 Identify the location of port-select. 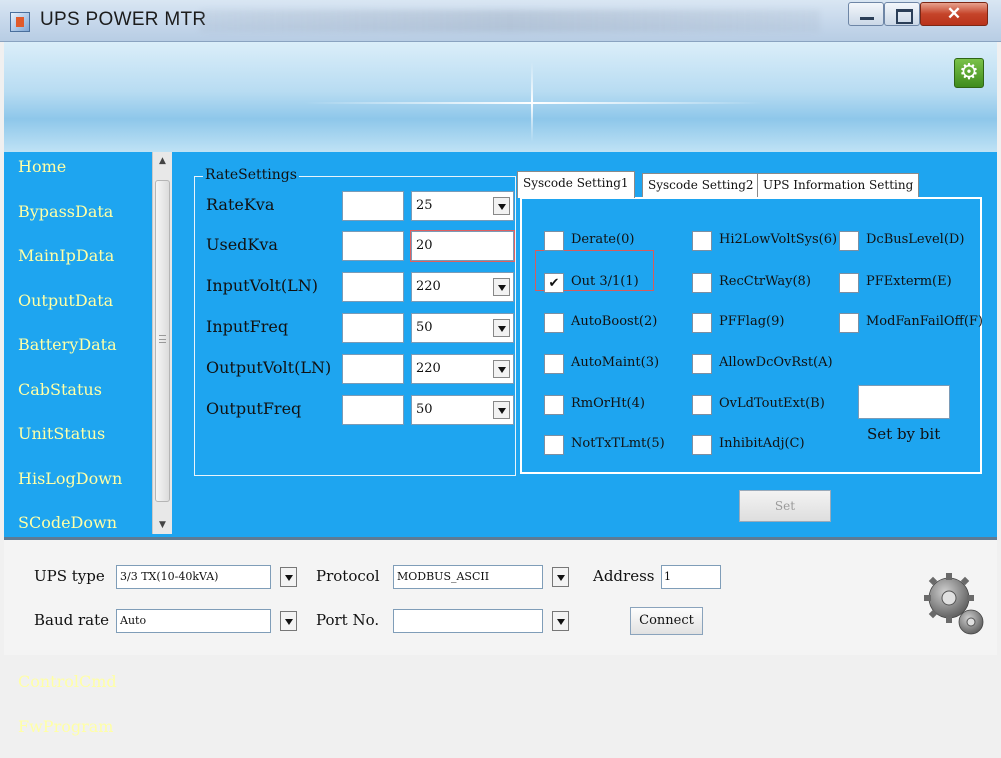
(481, 621).